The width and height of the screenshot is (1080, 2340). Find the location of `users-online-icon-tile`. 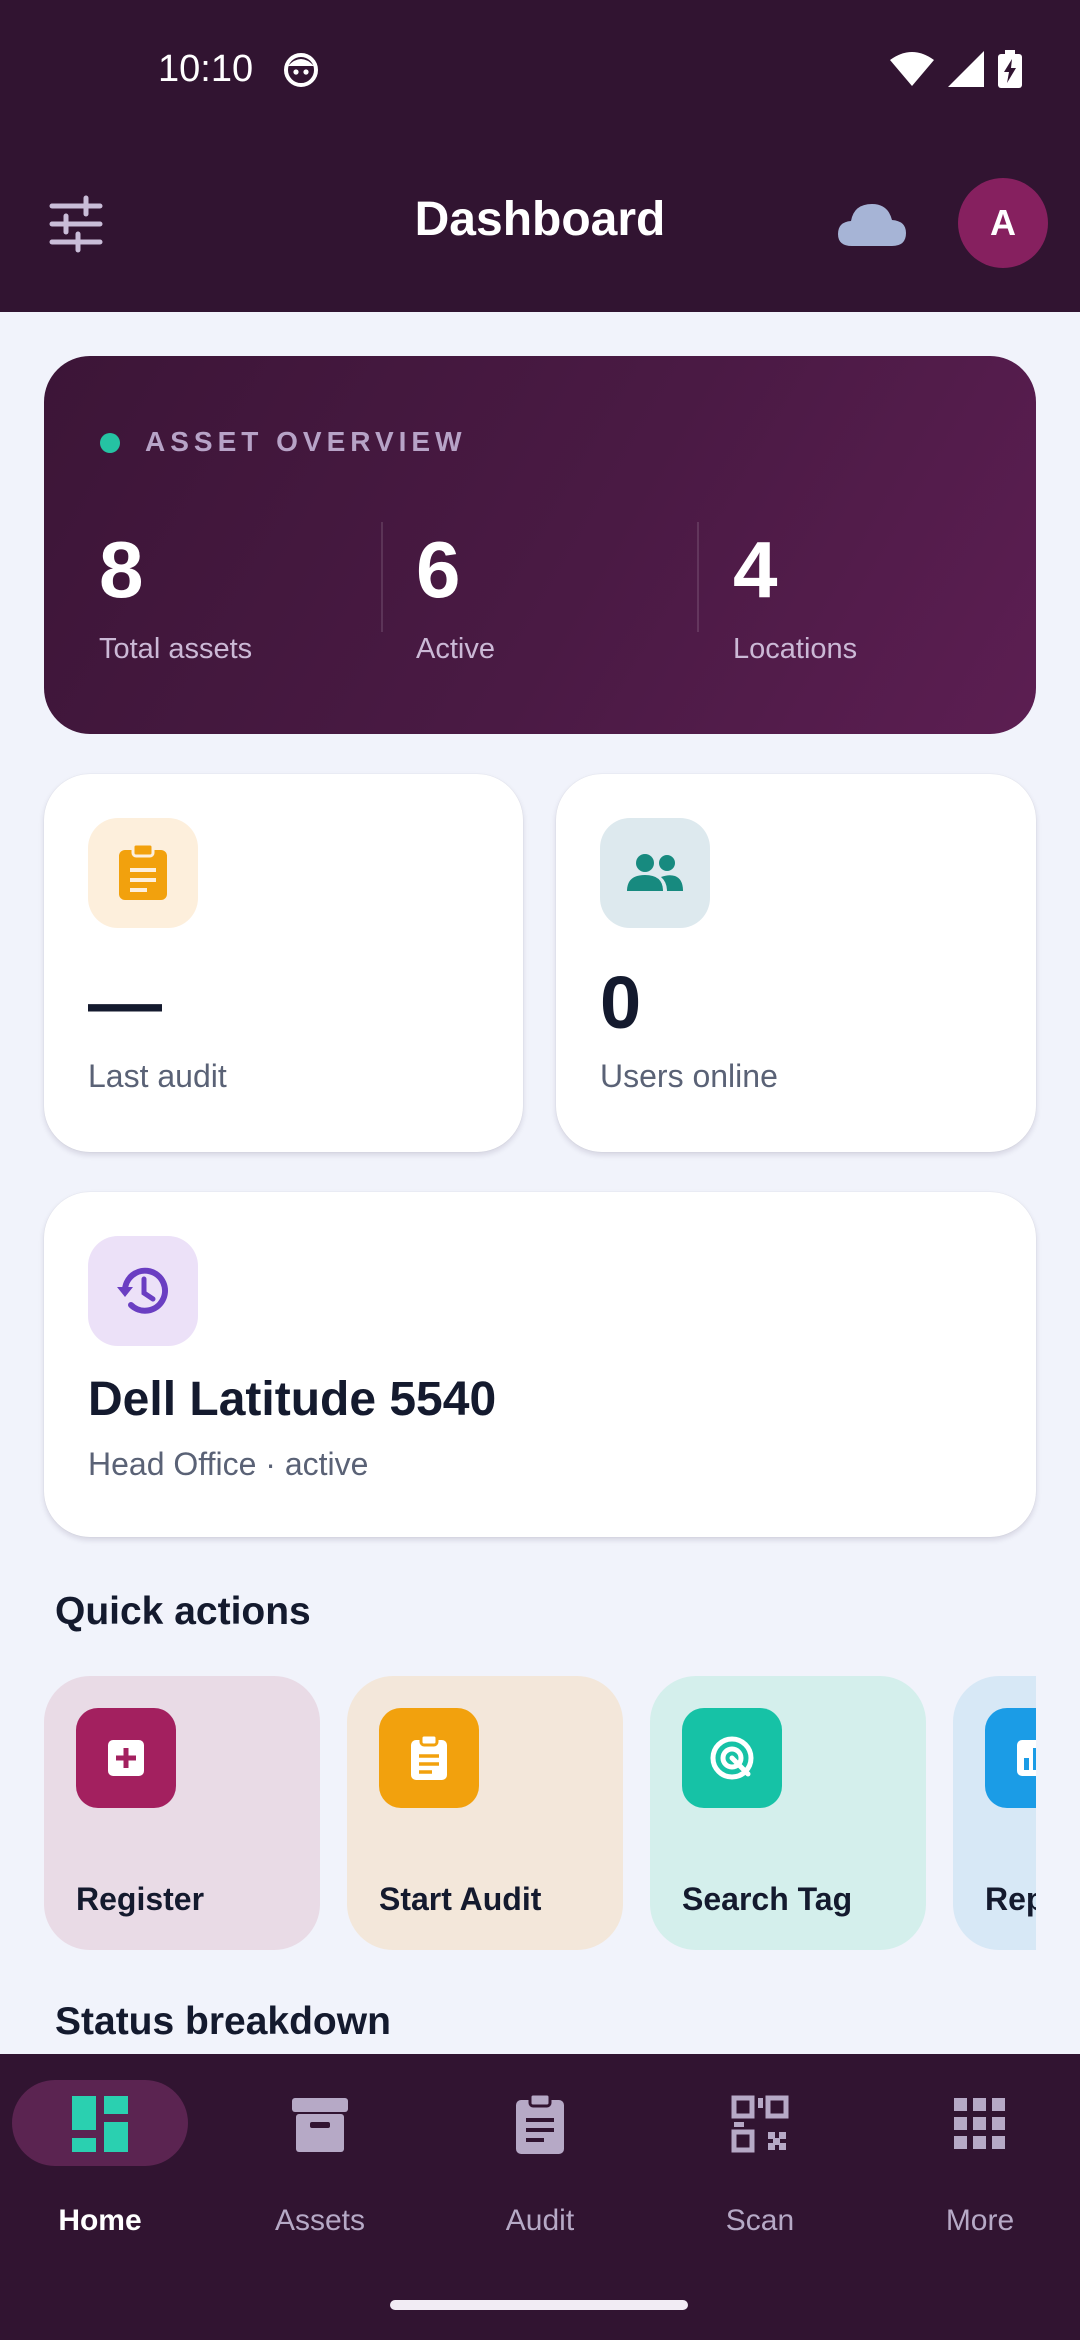

users-online-icon-tile is located at coordinates (655, 873).